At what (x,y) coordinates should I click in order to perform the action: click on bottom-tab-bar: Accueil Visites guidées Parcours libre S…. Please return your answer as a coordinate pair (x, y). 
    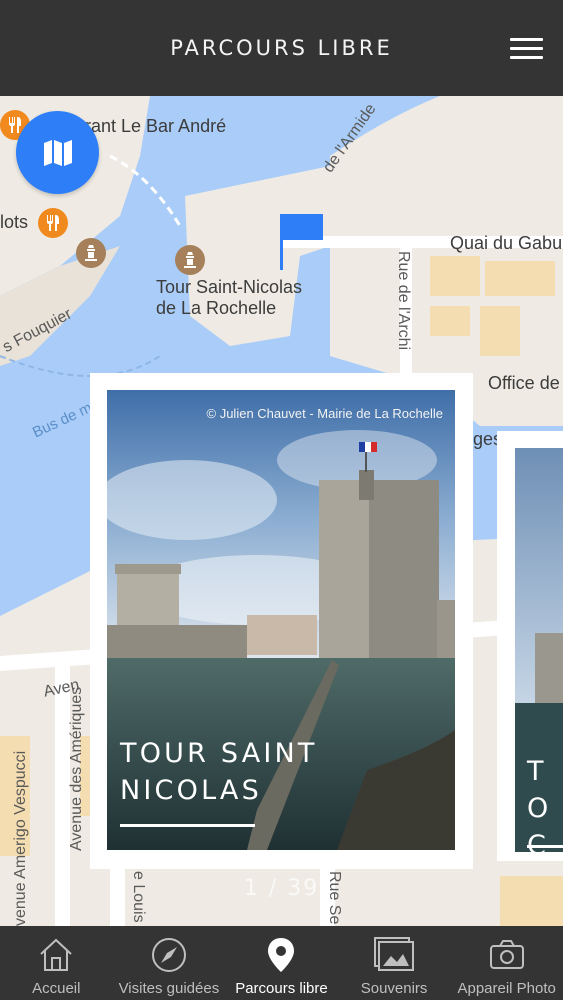
    Looking at the image, I should click on (281, 963).